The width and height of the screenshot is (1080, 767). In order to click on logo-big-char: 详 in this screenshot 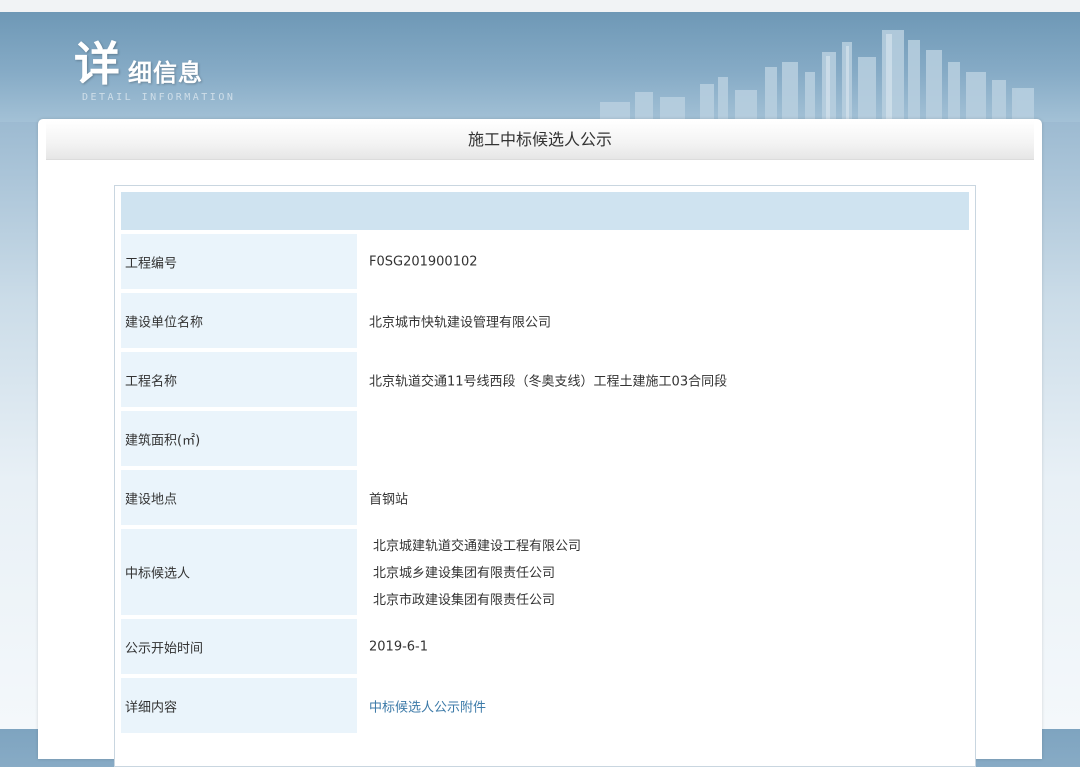, I will do `click(97, 64)`.